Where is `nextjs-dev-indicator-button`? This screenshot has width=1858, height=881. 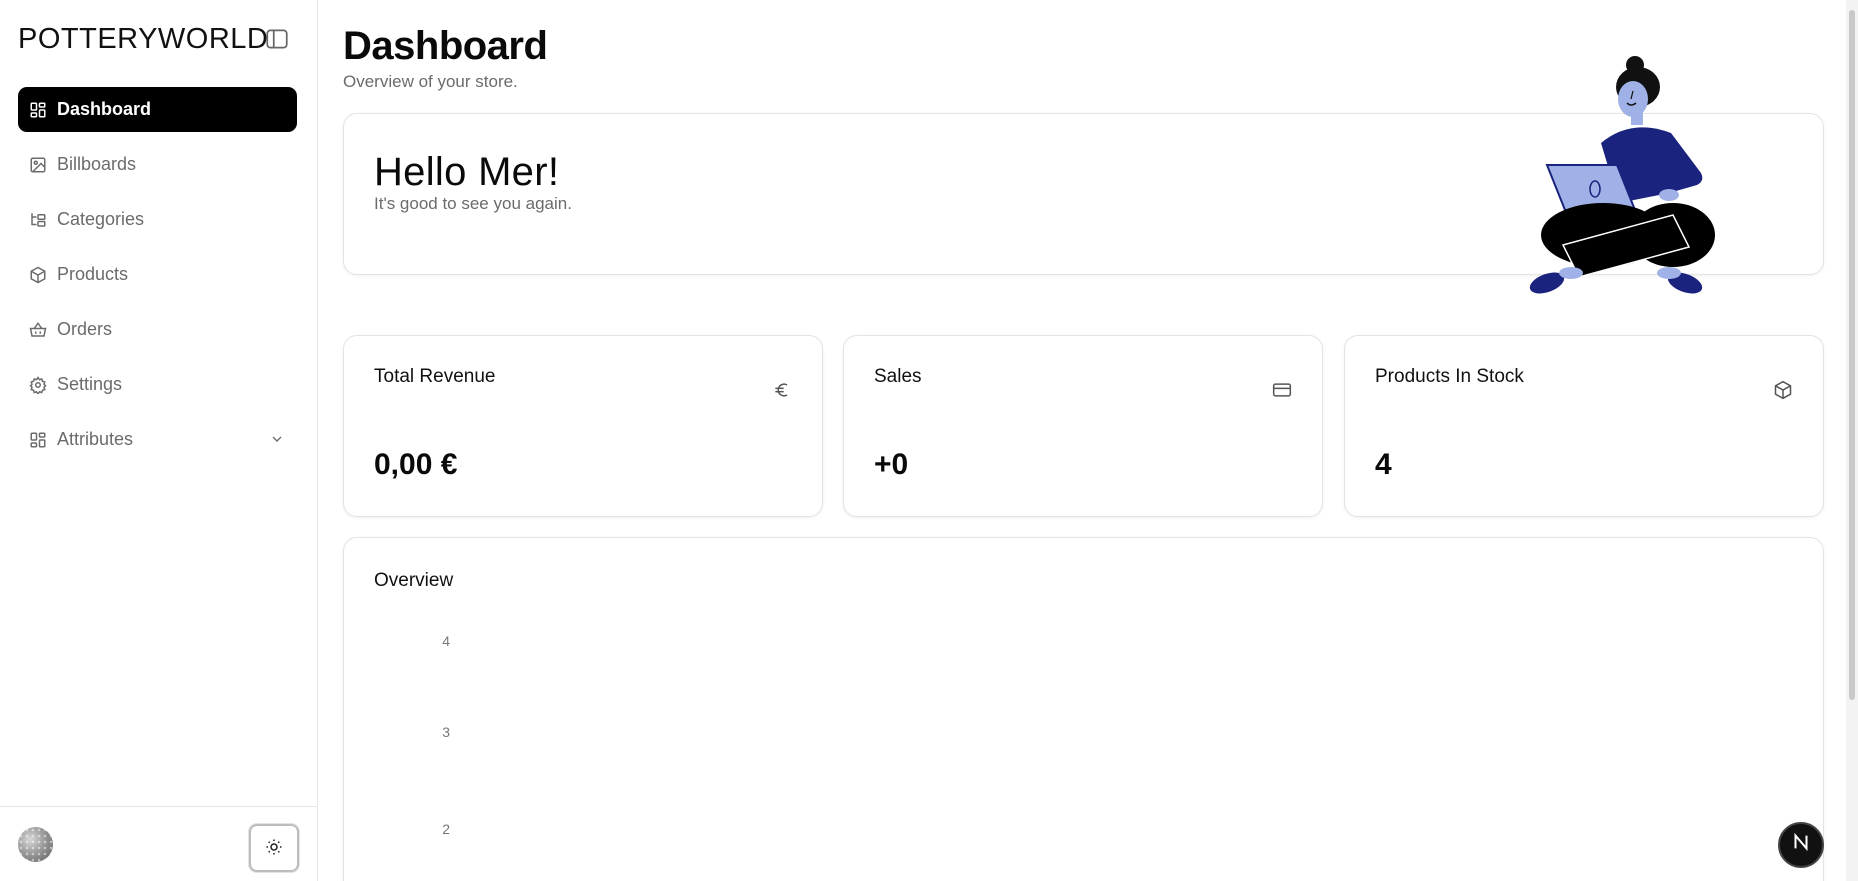
nextjs-dev-indicator-button is located at coordinates (1801, 845).